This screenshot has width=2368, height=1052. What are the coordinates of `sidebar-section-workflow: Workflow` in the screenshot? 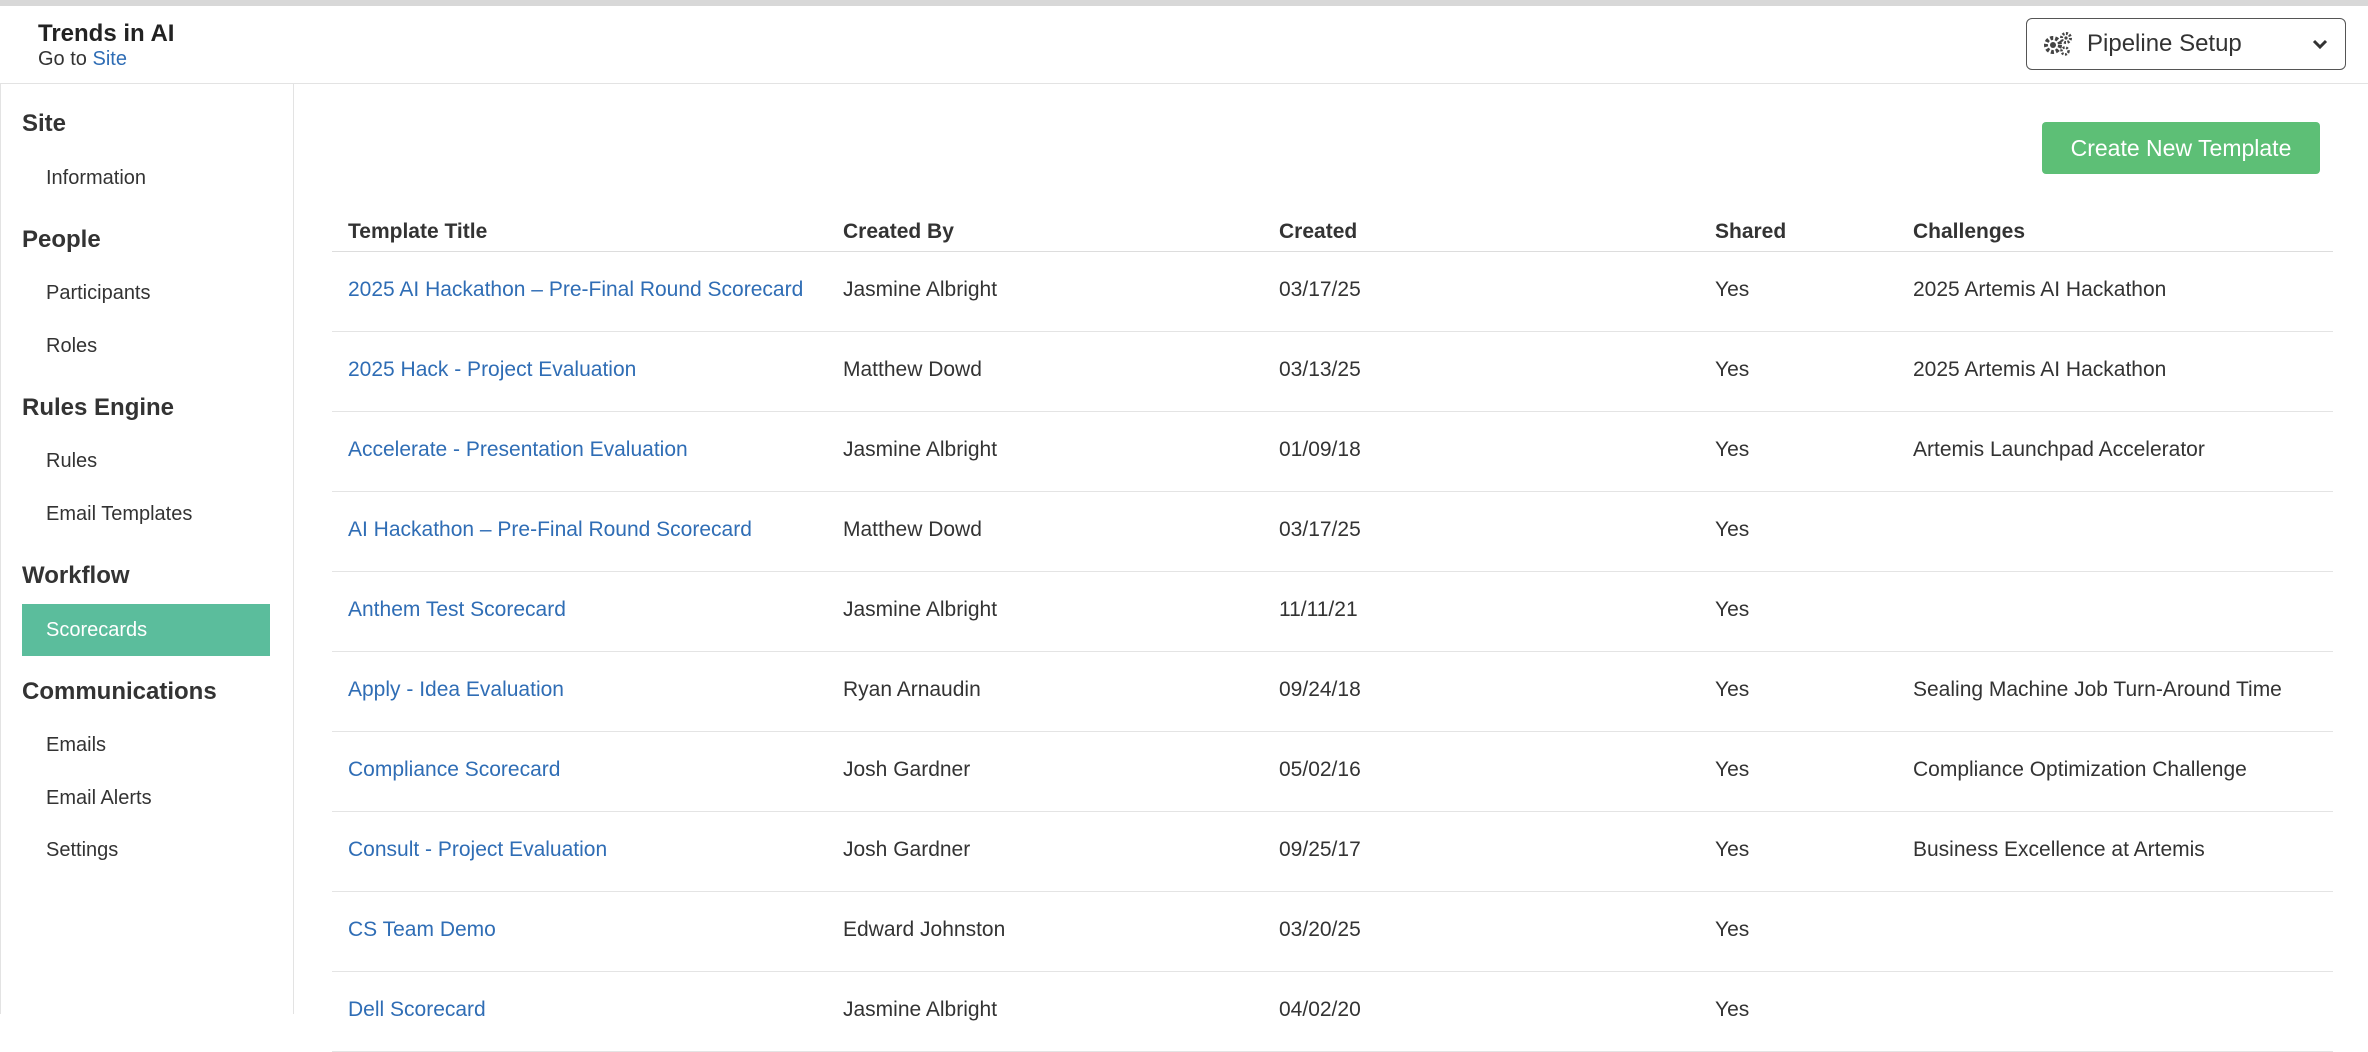 It's located at (76, 575).